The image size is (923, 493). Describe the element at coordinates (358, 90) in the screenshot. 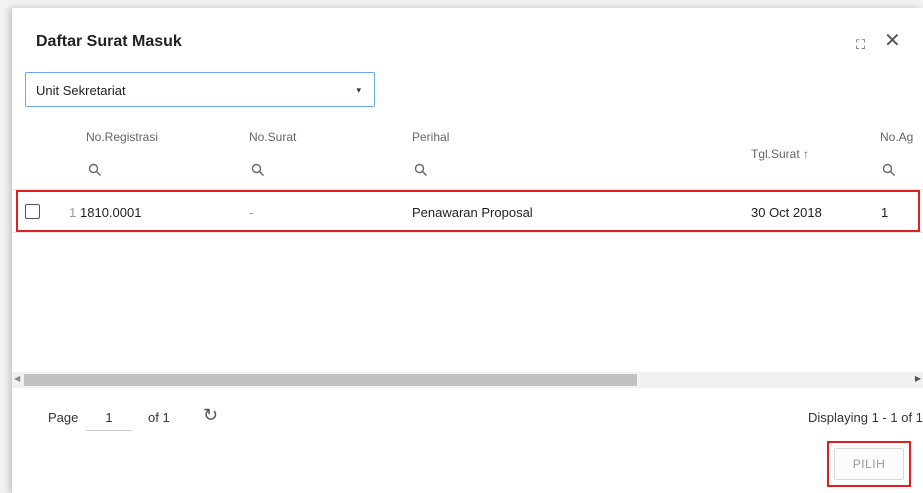

I see `chevron-down-icon: ▾` at that location.